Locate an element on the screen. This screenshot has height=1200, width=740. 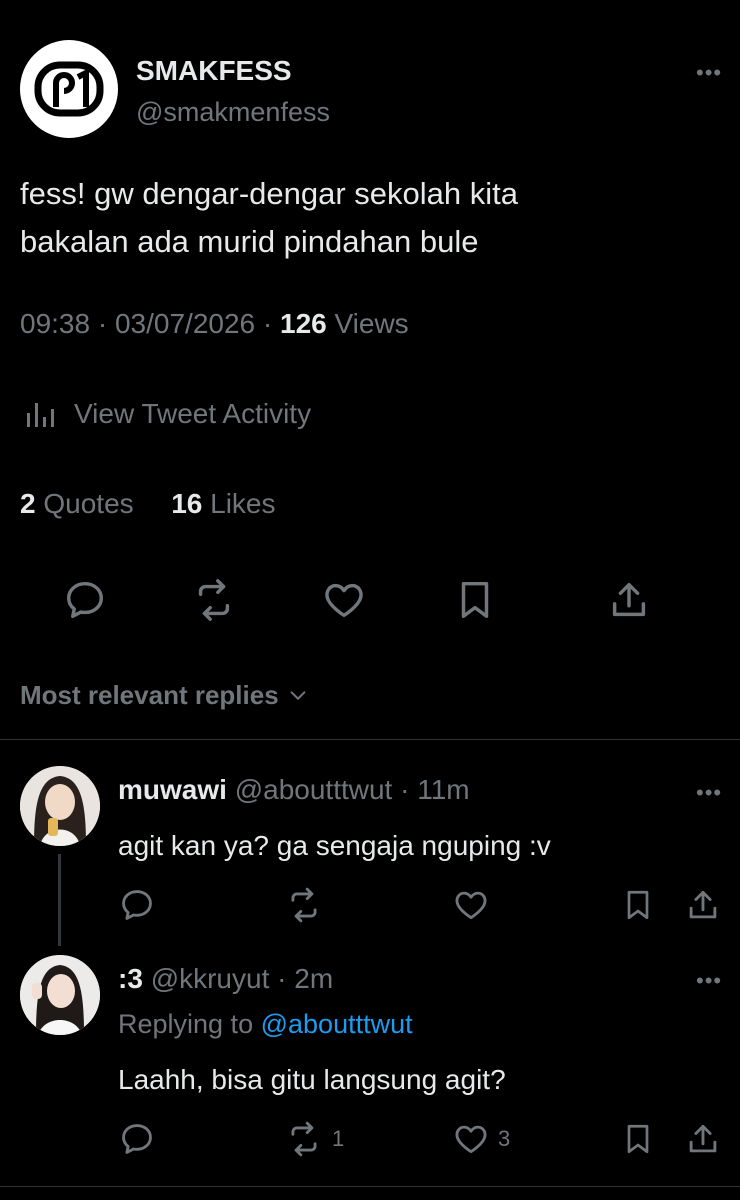
reply-header: muwawi @aboutttwut · 11m is located at coordinates (294, 790).